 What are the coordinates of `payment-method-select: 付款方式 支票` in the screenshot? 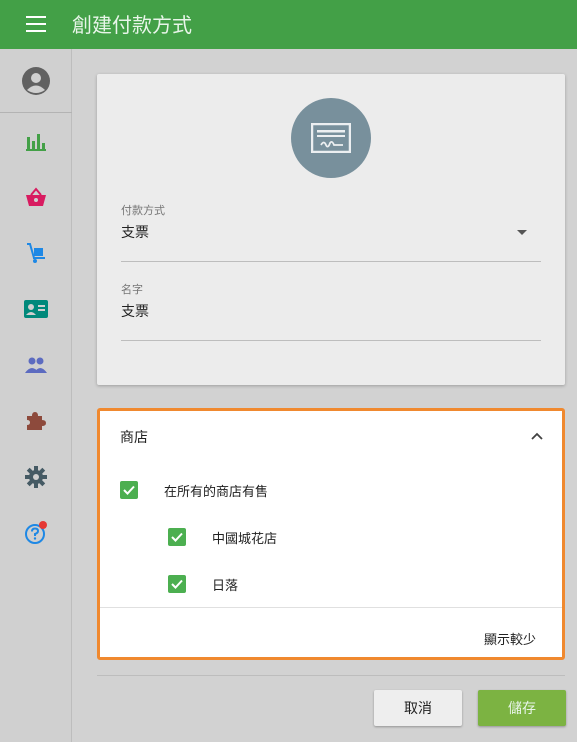 It's located at (331, 232).